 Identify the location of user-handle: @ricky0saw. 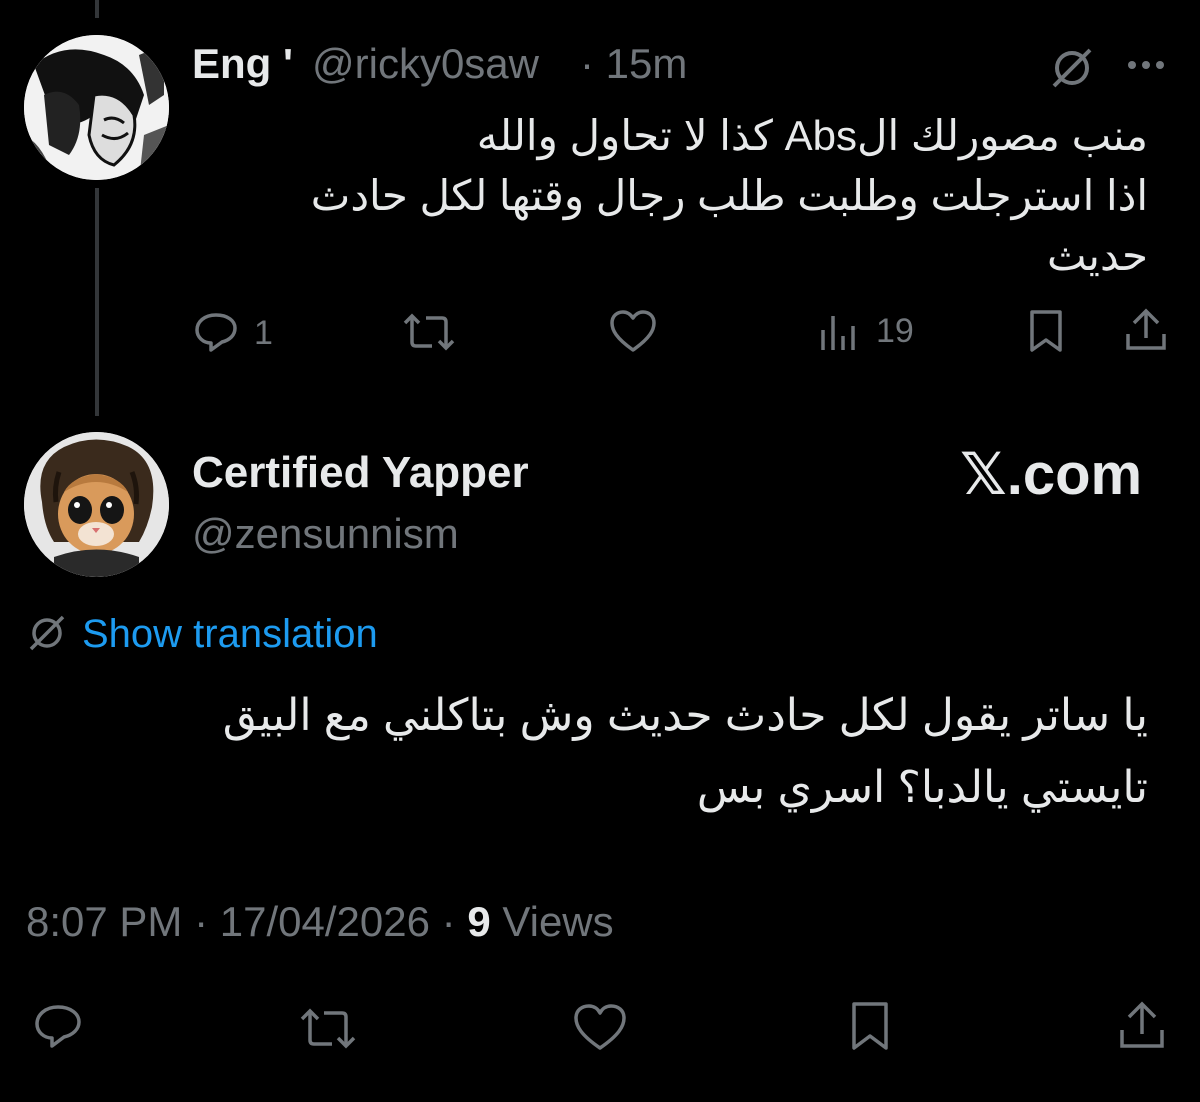
(425, 64).